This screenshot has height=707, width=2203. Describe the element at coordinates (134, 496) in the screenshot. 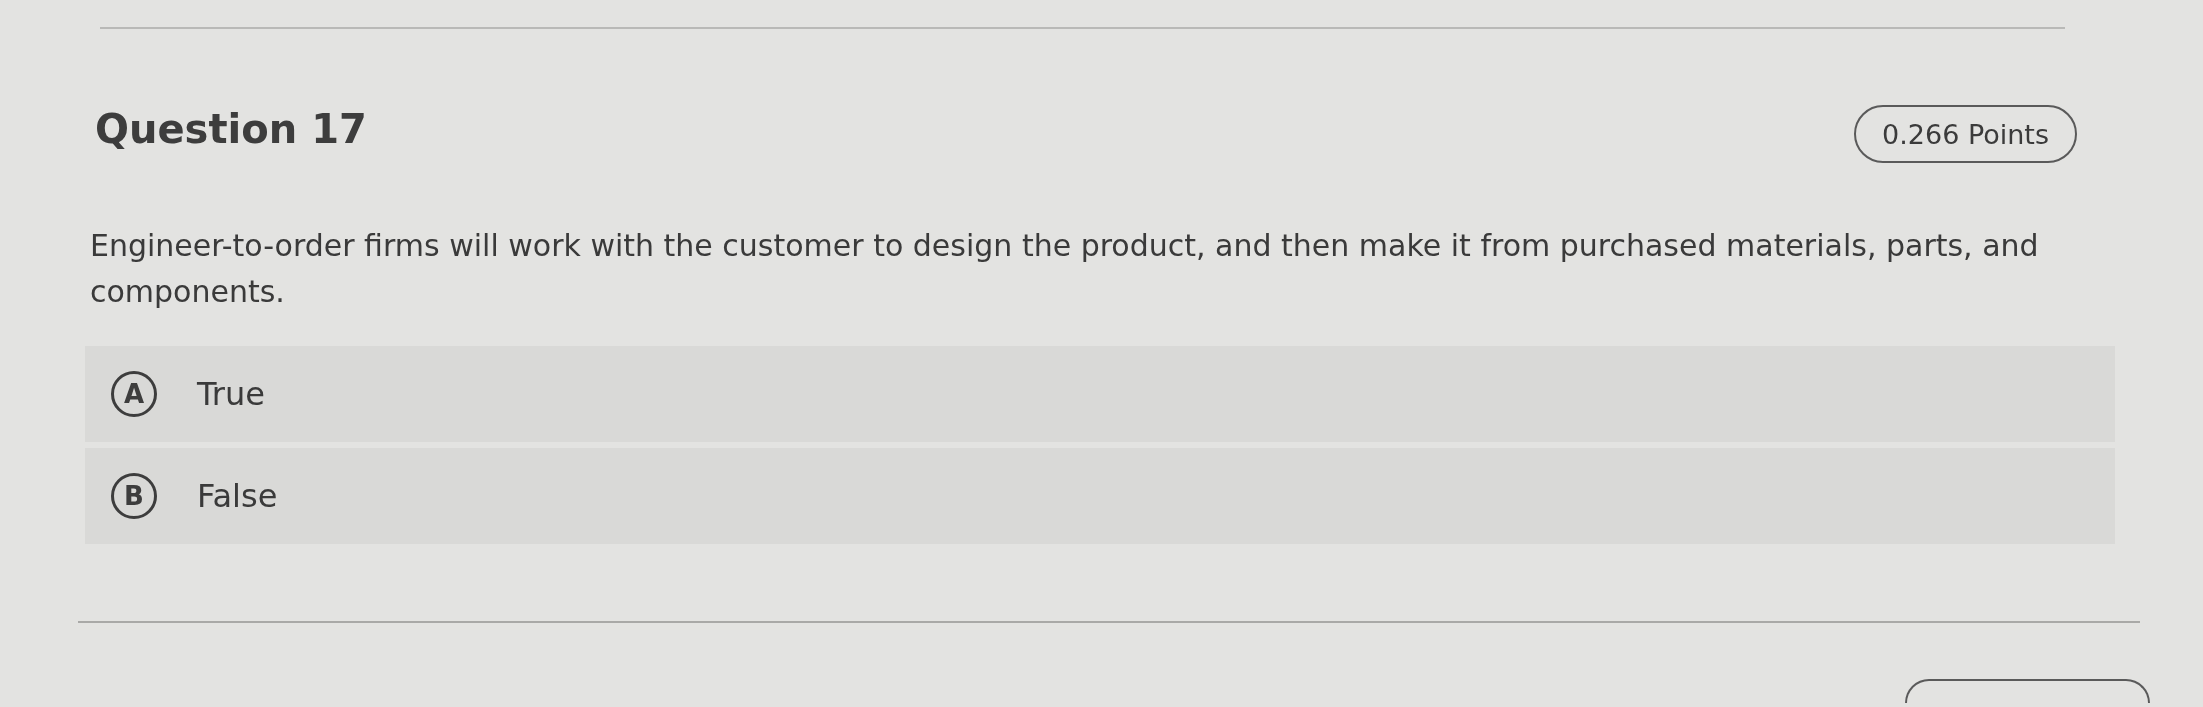

I see `option-letter-circle: B` at that location.